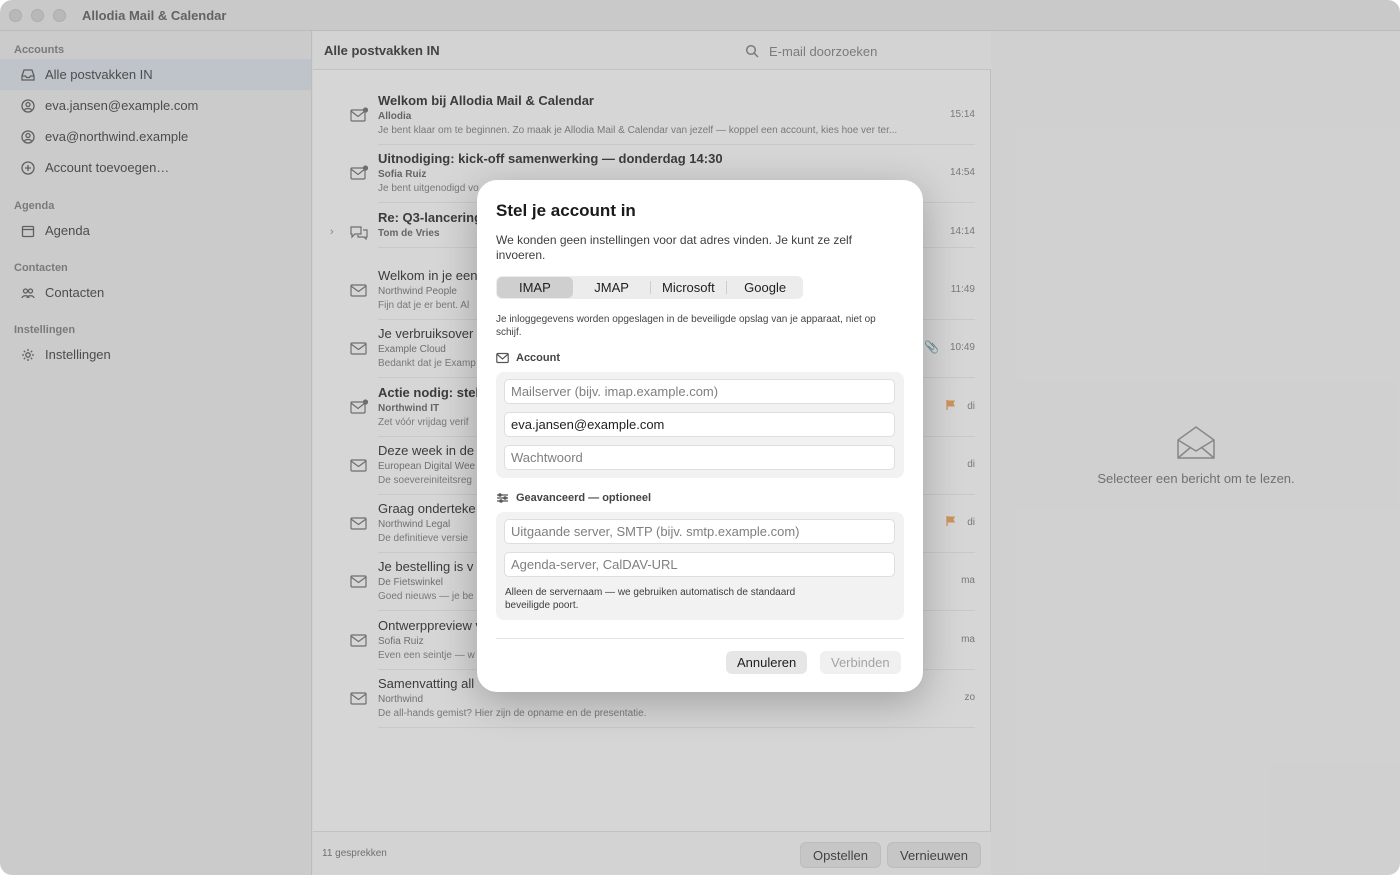  What do you see at coordinates (535, 287) in the screenshot?
I see `tab-imap: IMAP` at bounding box center [535, 287].